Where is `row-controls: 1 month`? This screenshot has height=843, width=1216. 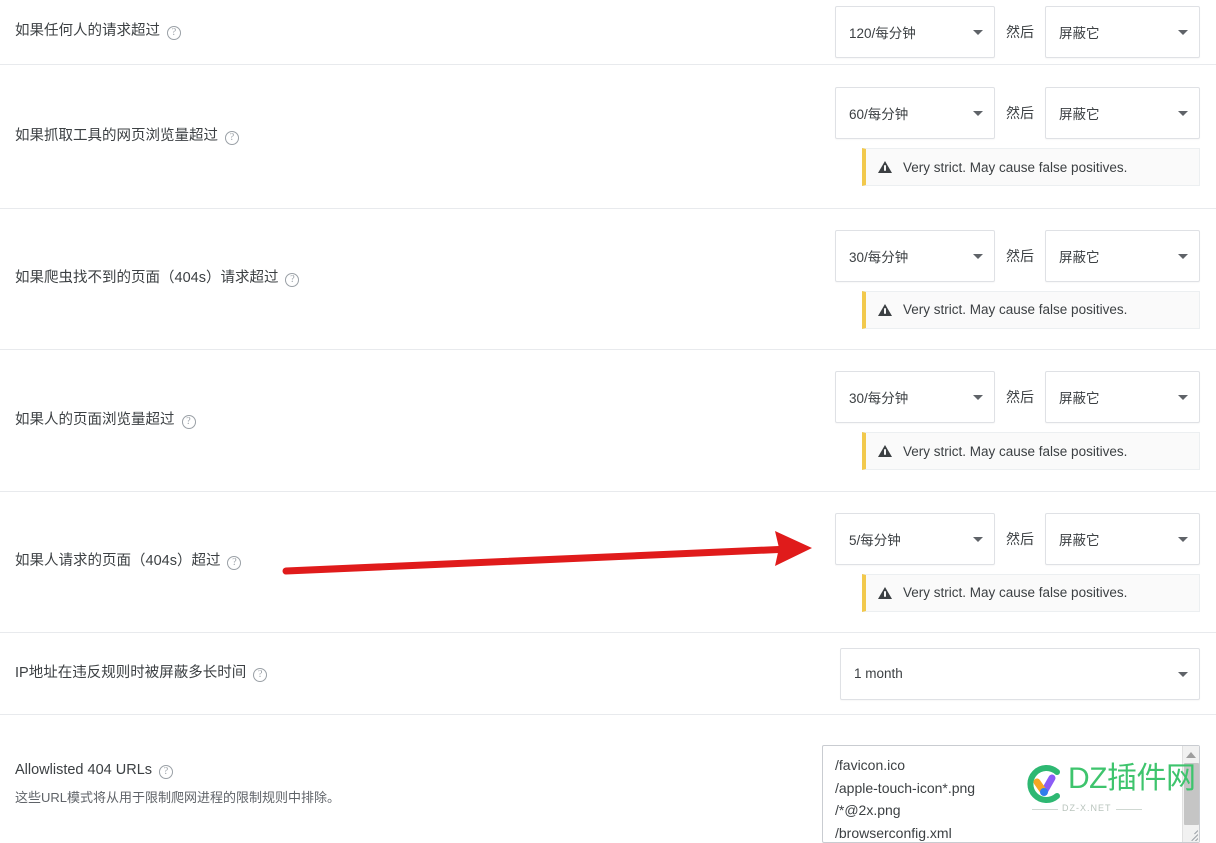
row-controls: 1 month is located at coordinates (1020, 674).